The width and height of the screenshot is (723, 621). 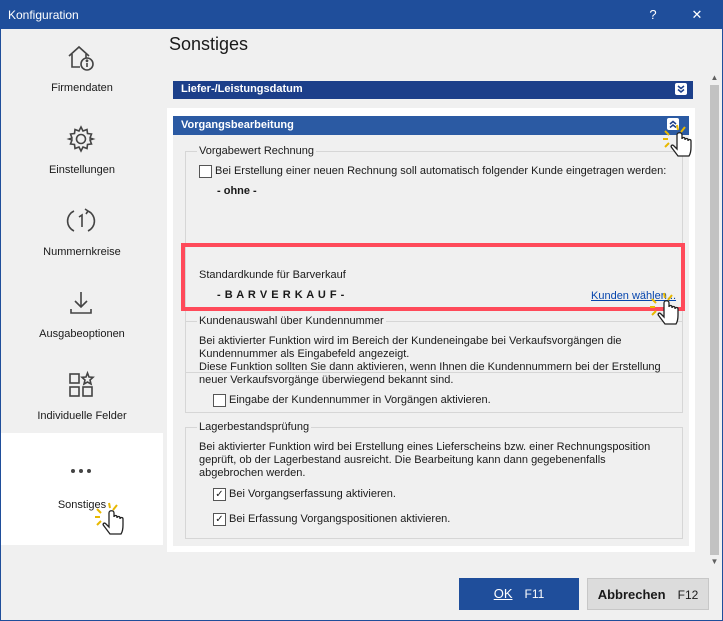 I want to click on sidebar-item-nummernkreise: Nummernkreise, so click(x=82, y=234).